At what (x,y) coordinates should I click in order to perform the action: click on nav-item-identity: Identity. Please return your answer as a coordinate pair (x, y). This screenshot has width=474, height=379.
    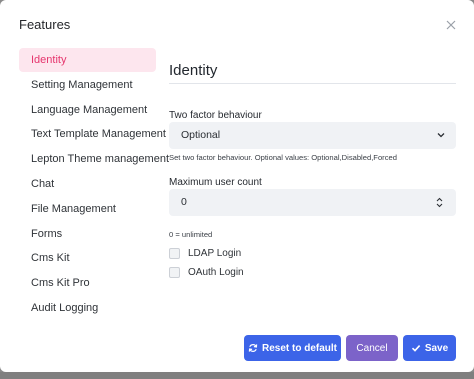
    Looking at the image, I should click on (87, 60).